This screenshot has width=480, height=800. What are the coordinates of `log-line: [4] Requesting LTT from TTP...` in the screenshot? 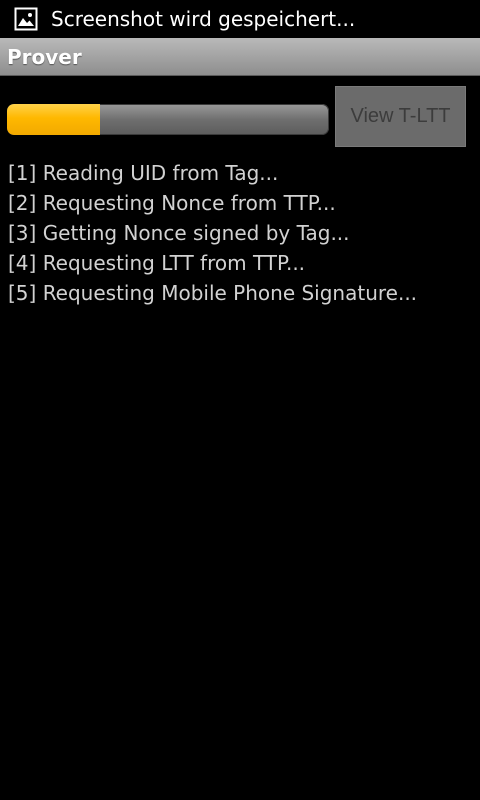 It's located at (157, 263).